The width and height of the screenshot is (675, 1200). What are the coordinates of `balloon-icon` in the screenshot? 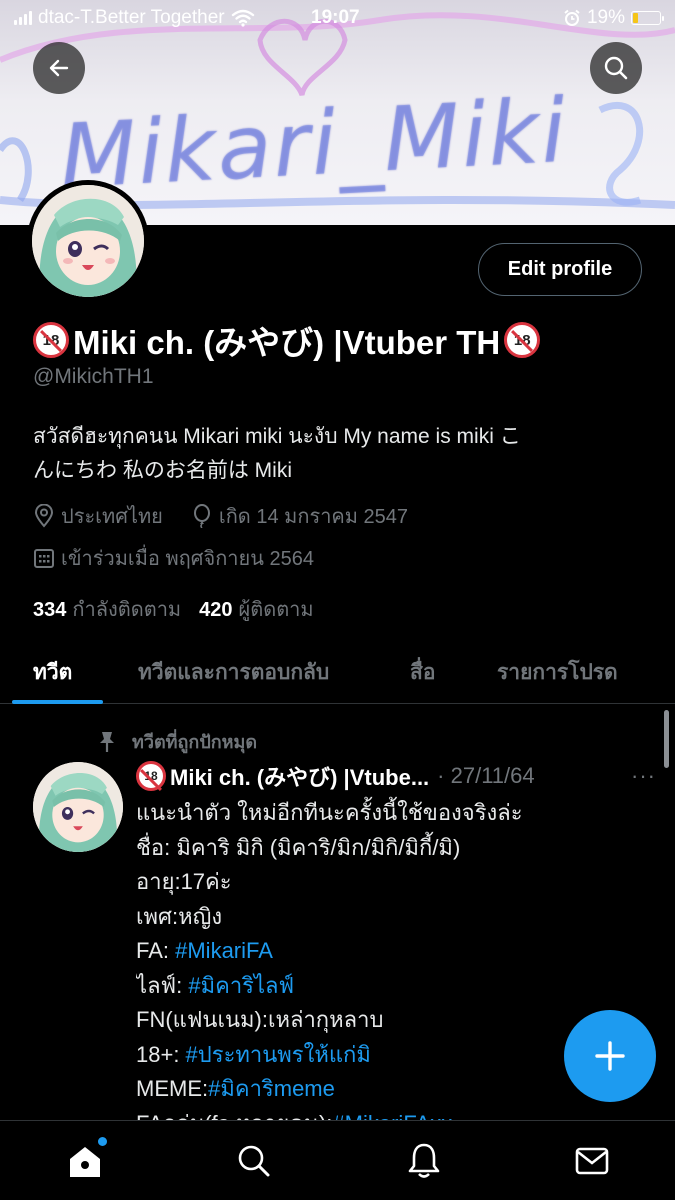 It's located at (201, 516).